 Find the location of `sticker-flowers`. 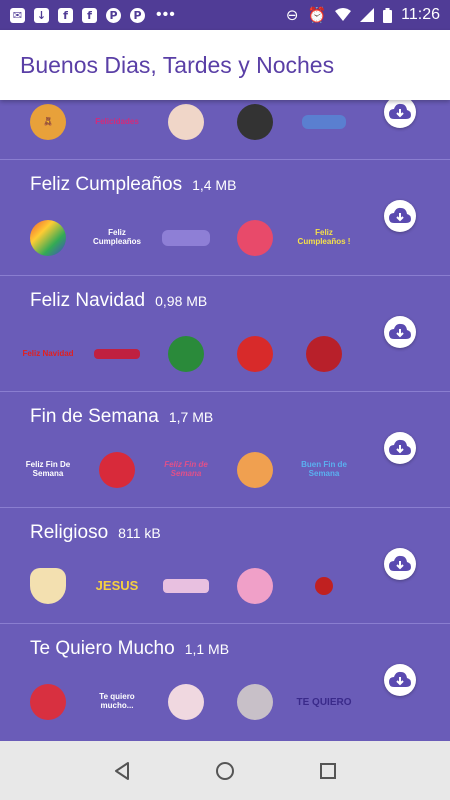

sticker-flowers is located at coordinates (324, 124).